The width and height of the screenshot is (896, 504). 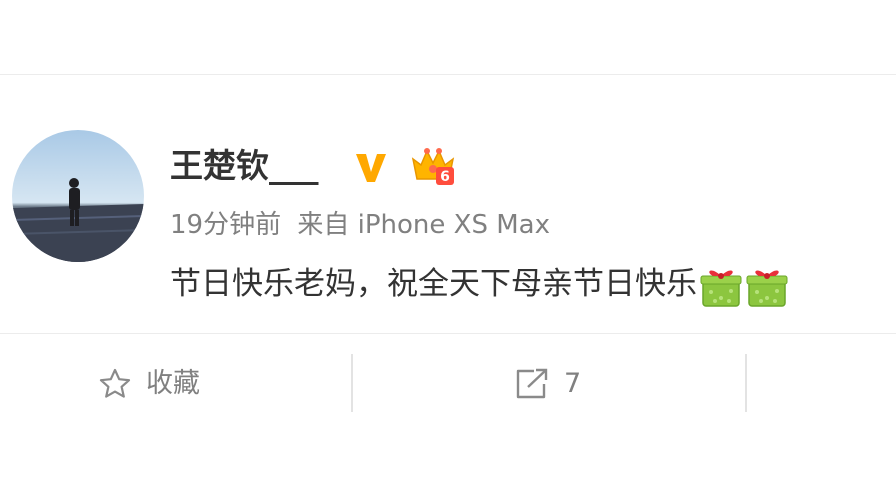 What do you see at coordinates (433, 166) in the screenshot?
I see `crown-member-badge-icon: 6` at bounding box center [433, 166].